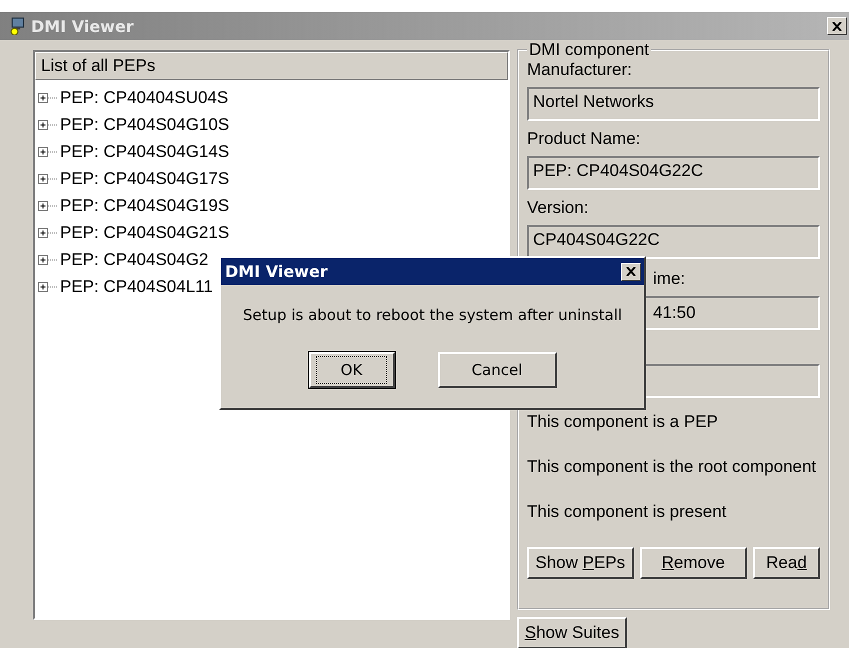 The width and height of the screenshot is (849, 648). Describe the element at coordinates (673, 173) in the screenshot. I see `input-field: PEP: CP404S04G22C` at that location.